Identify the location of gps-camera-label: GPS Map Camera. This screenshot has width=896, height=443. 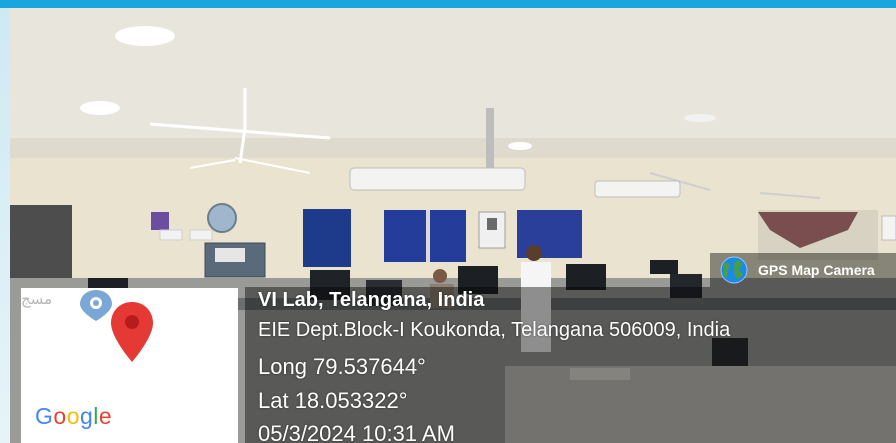
(816, 270).